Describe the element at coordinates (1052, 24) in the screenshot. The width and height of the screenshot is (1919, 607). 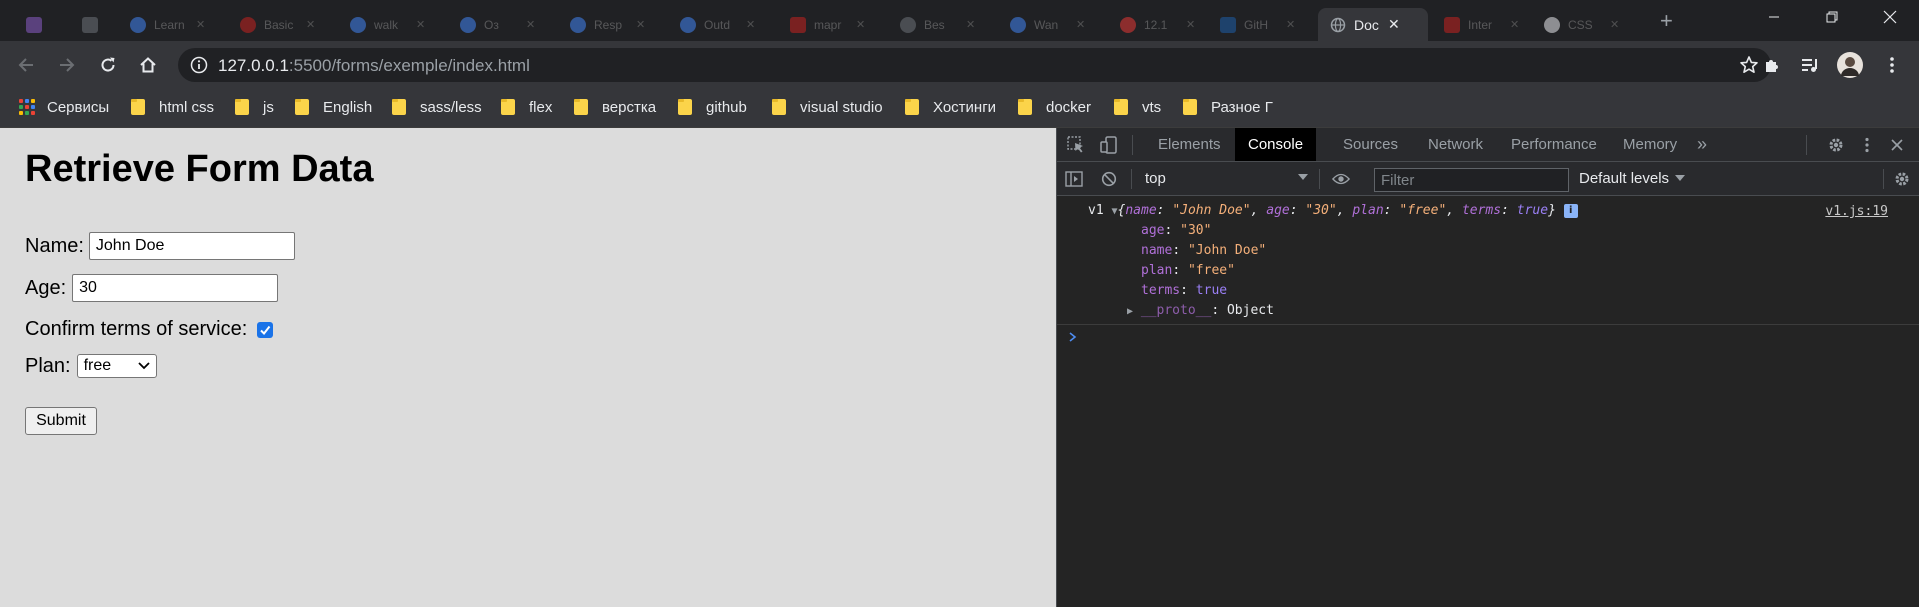
I see `browser-tab: Wan ✕` at that location.